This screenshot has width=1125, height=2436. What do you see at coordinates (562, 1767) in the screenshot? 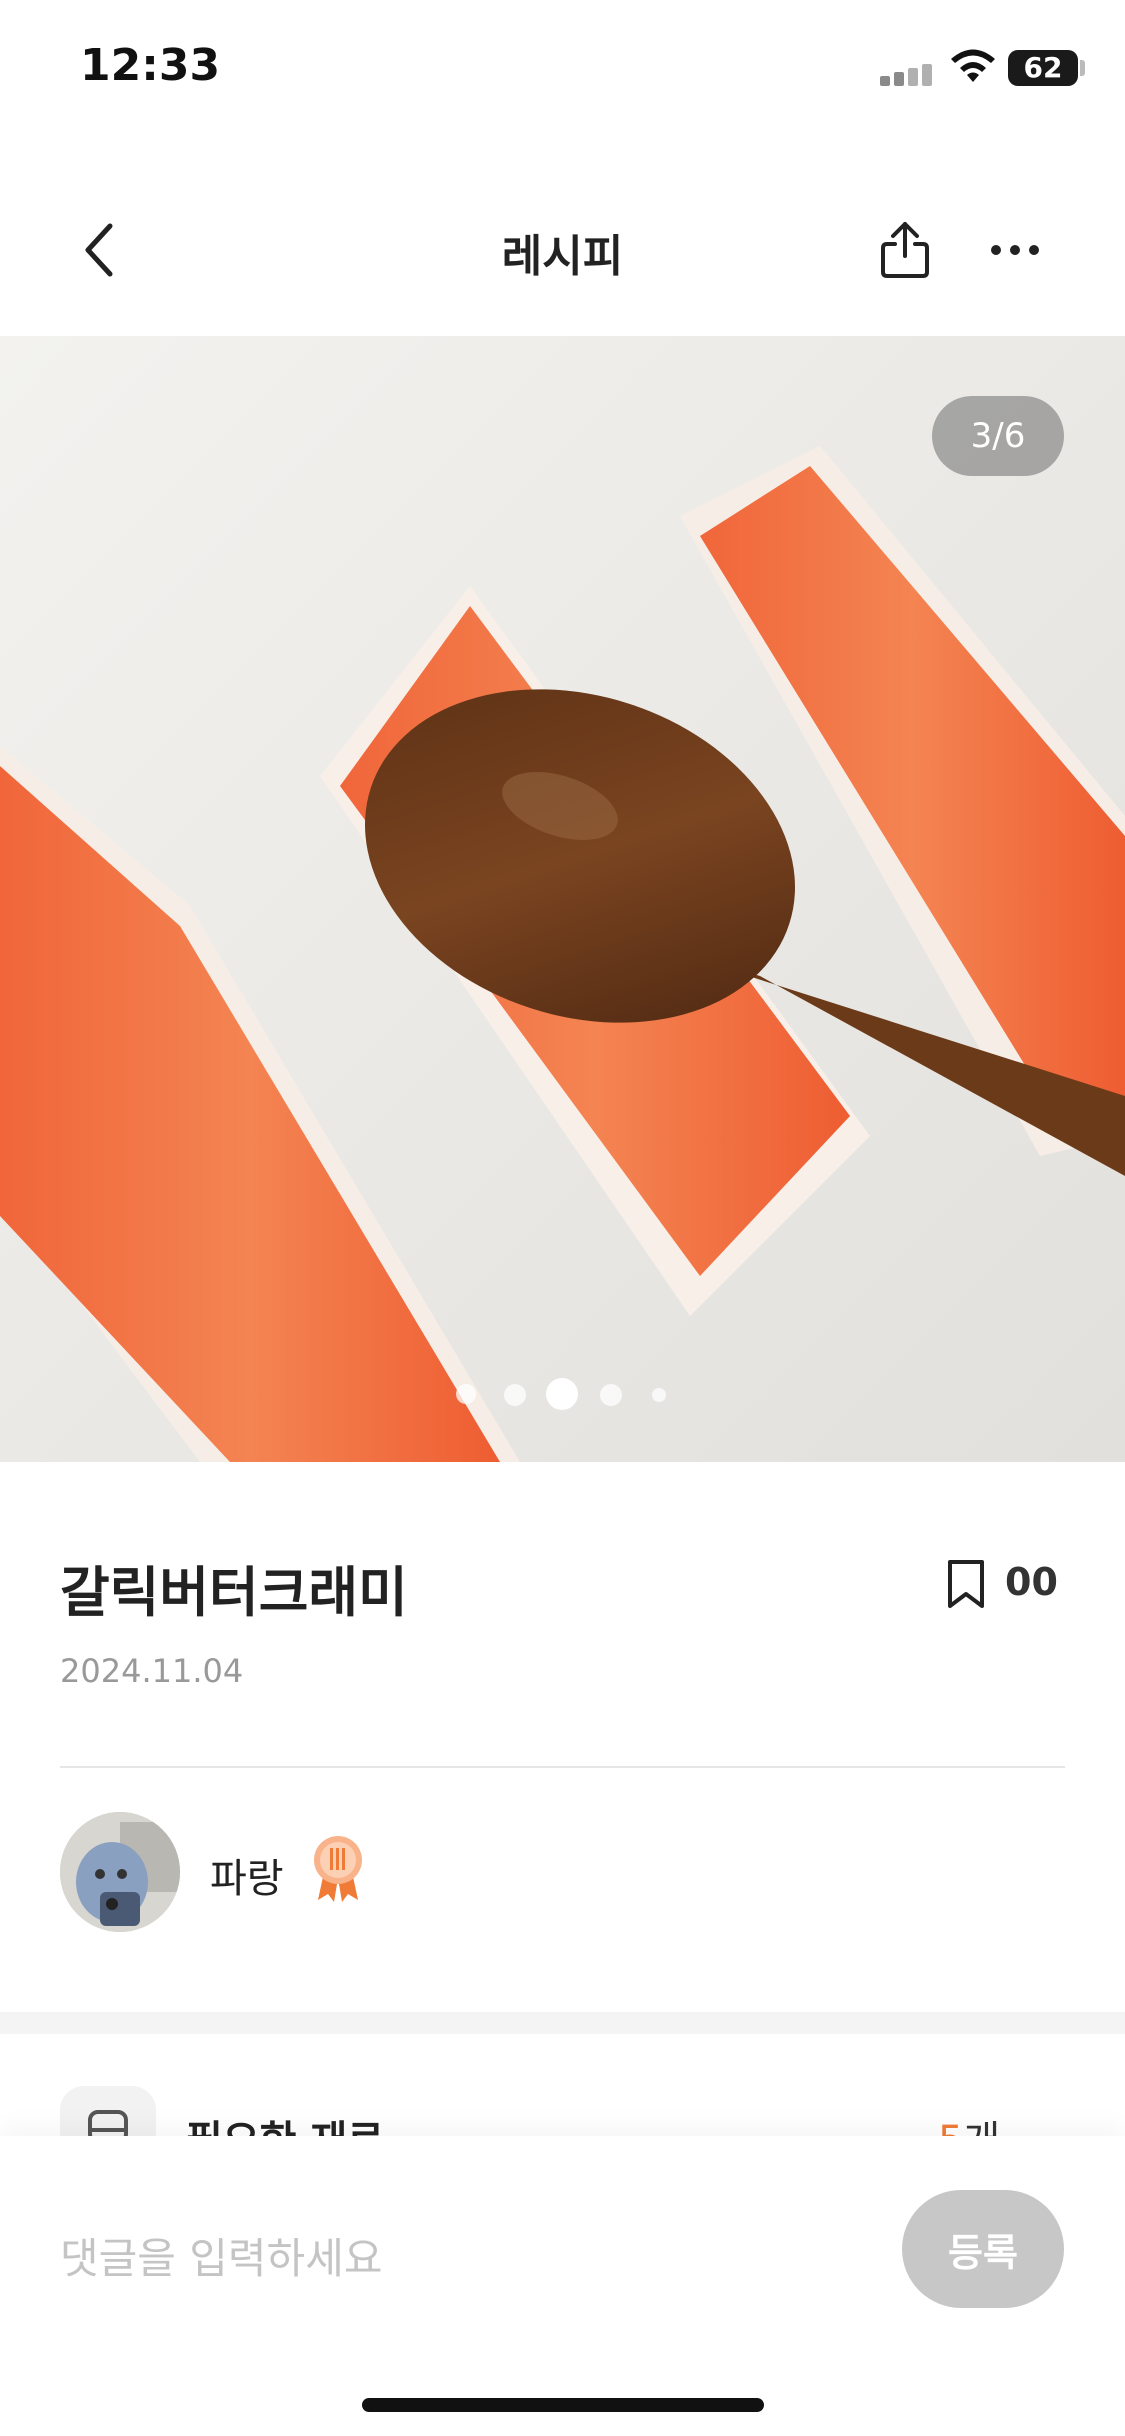
I see `divider` at bounding box center [562, 1767].